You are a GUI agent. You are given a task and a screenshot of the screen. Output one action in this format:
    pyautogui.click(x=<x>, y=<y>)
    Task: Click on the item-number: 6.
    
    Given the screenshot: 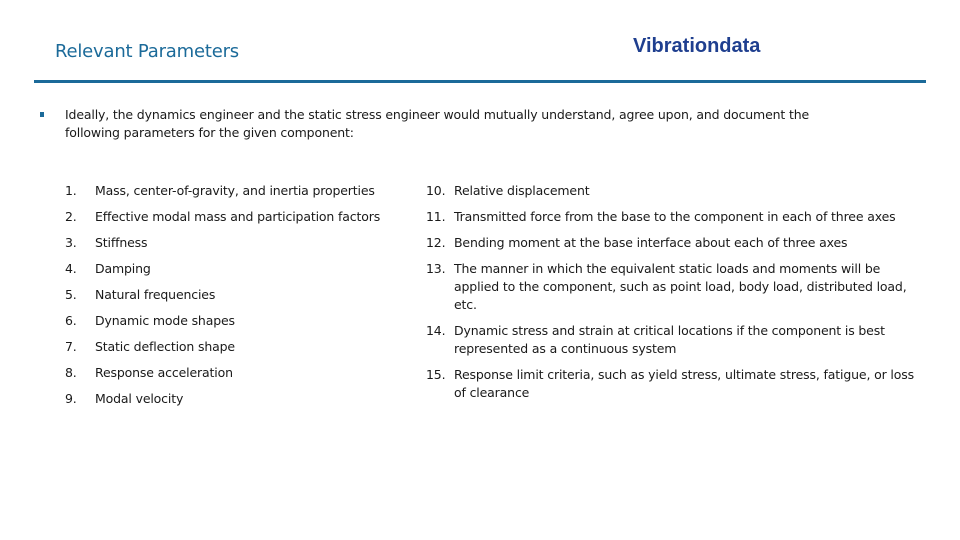 What is the action you would take?
    pyautogui.click(x=71, y=320)
    